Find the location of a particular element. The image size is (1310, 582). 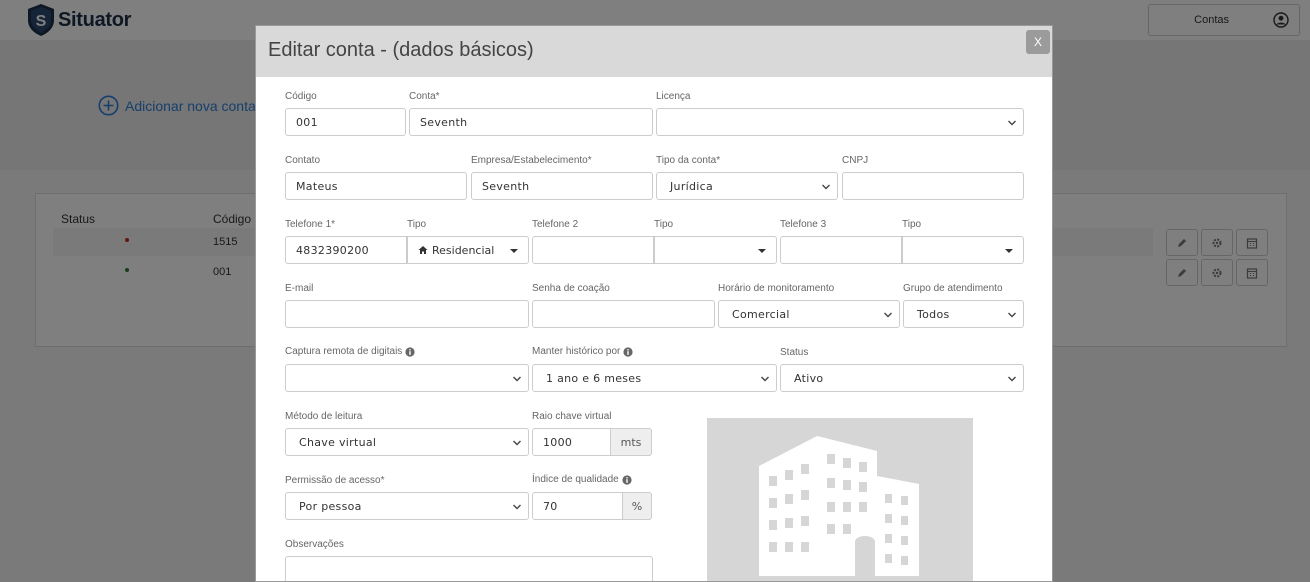

tipo3-label: Tipo is located at coordinates (912, 224).